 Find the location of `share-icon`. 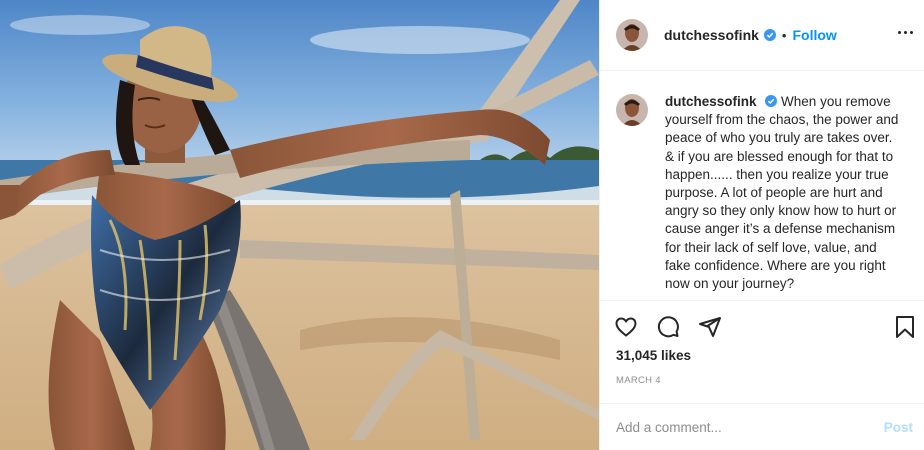

share-icon is located at coordinates (710, 327).